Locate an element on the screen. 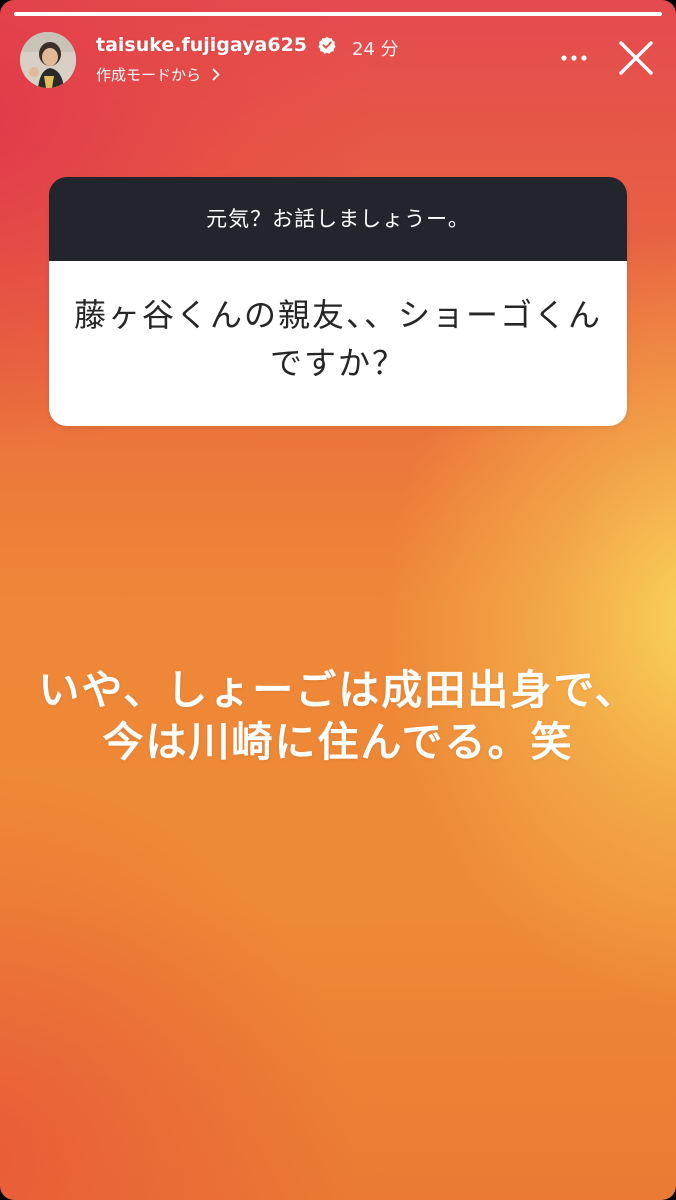 Image resolution: width=676 pixels, height=1200 pixels. chevron-right-icon is located at coordinates (216, 74).